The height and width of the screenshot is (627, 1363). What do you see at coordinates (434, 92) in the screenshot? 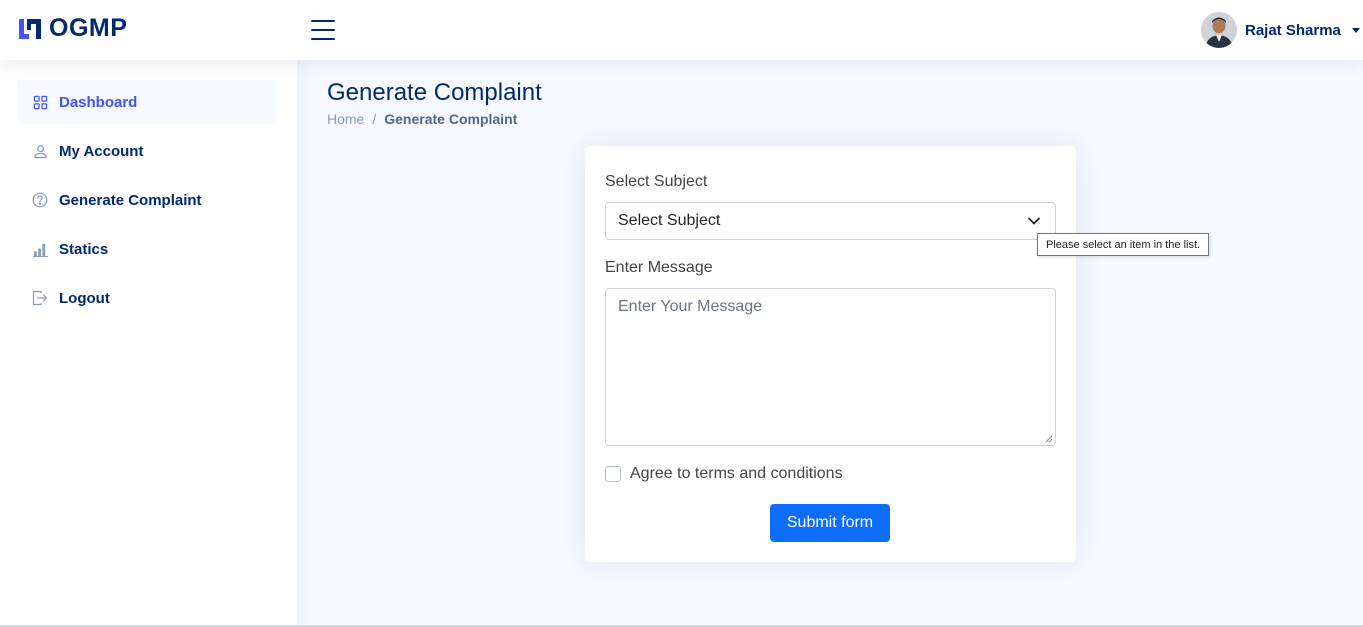
I see `page-title: Generate Complaint` at bounding box center [434, 92].